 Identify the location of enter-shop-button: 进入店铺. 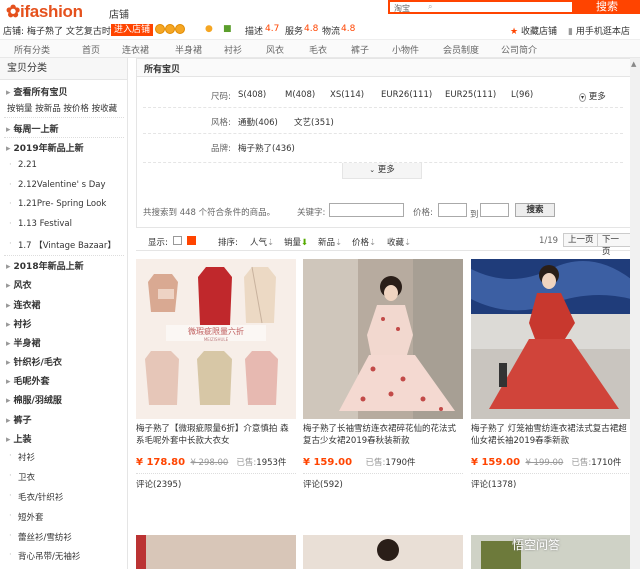
(132, 30).